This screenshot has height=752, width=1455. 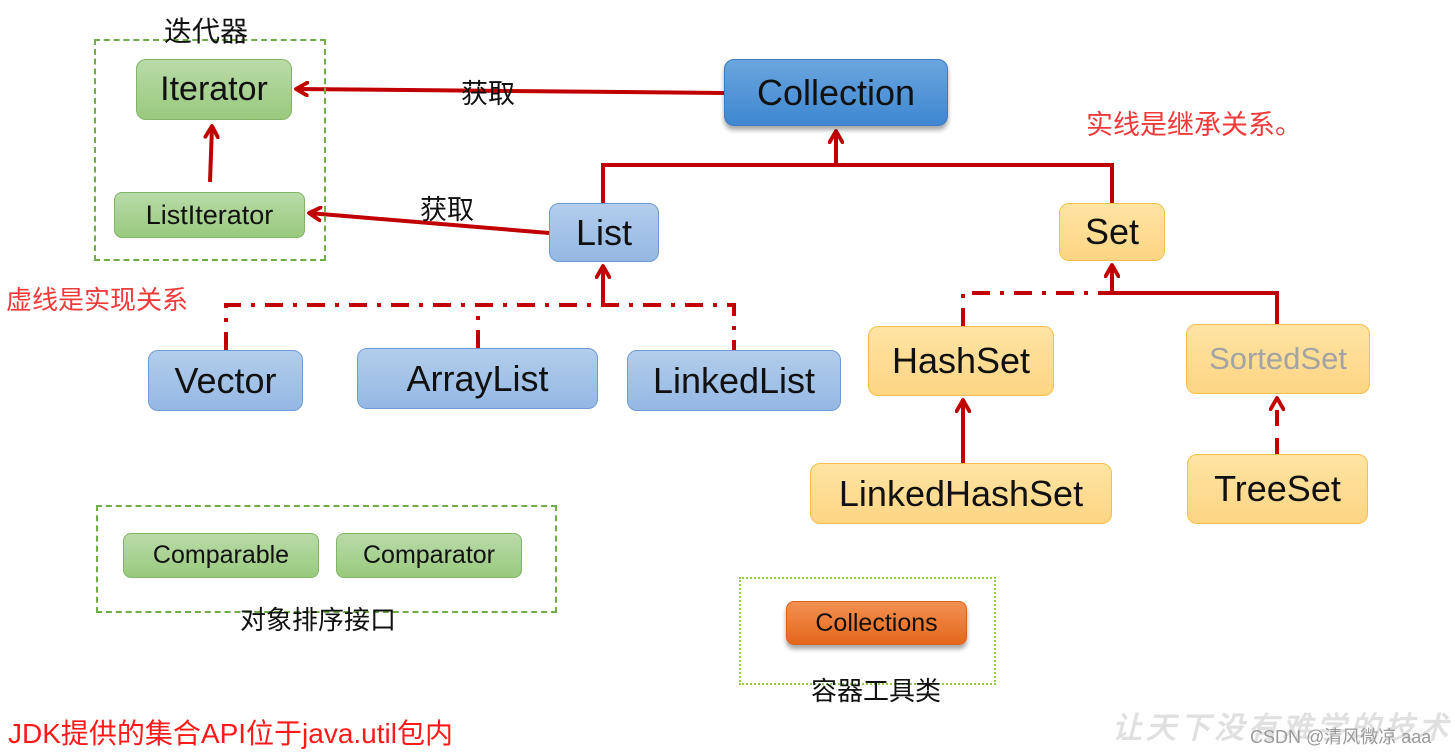 What do you see at coordinates (1194, 125) in the screenshot?
I see `note-solid-line: 实线是继承关系。` at bounding box center [1194, 125].